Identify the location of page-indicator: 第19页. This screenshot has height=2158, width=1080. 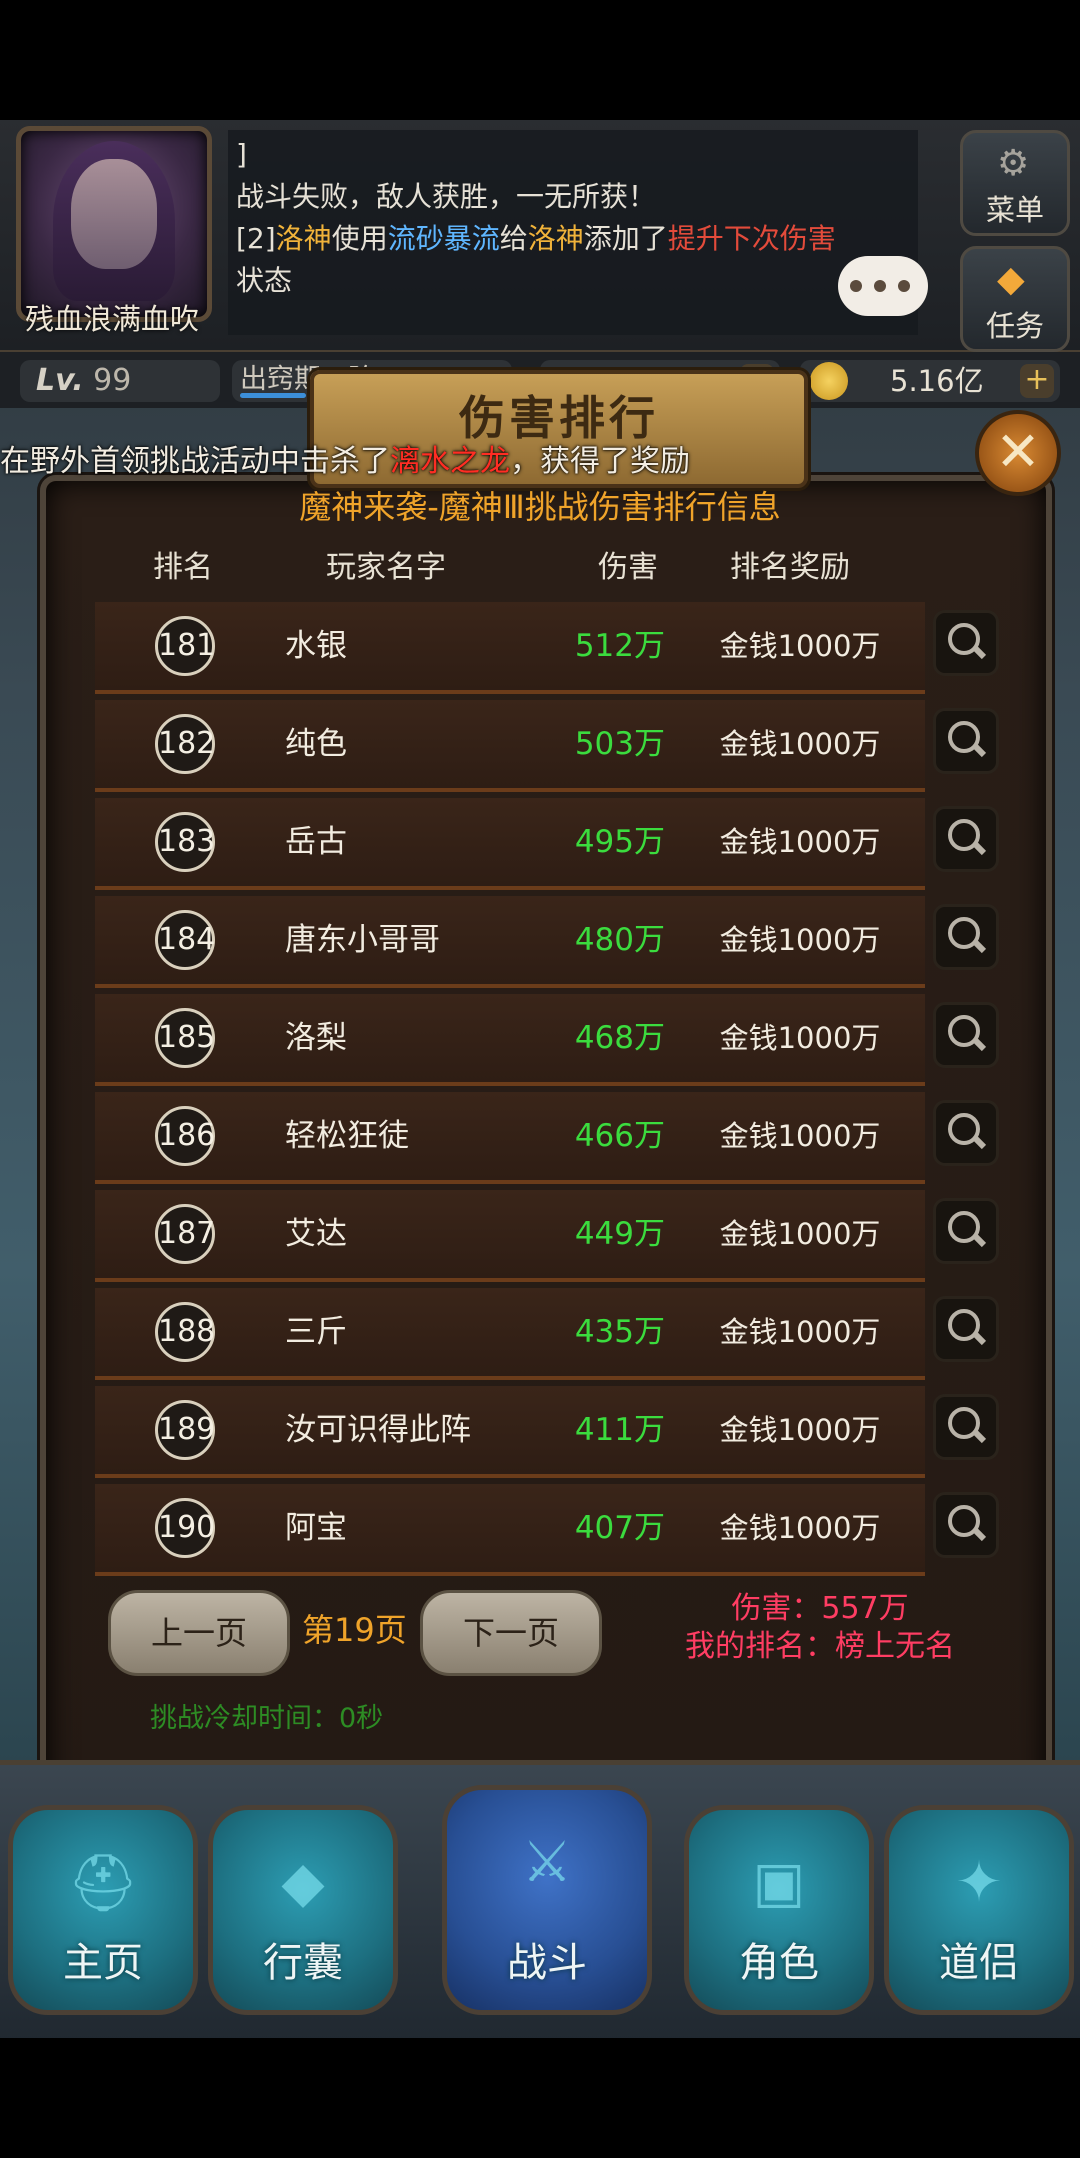
(354, 1630).